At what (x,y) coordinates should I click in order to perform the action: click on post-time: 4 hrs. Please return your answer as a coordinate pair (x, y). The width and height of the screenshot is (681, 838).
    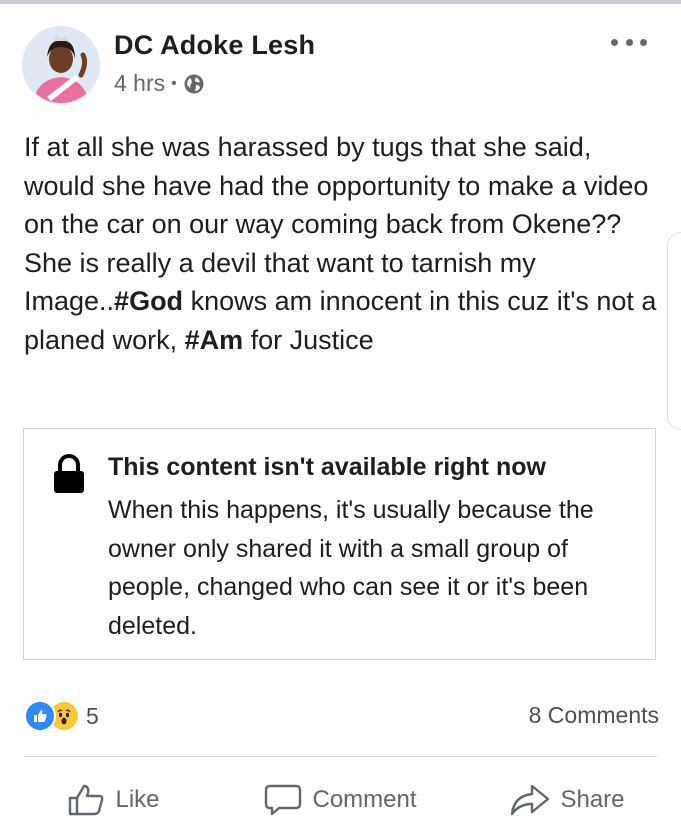
    Looking at the image, I should click on (139, 83).